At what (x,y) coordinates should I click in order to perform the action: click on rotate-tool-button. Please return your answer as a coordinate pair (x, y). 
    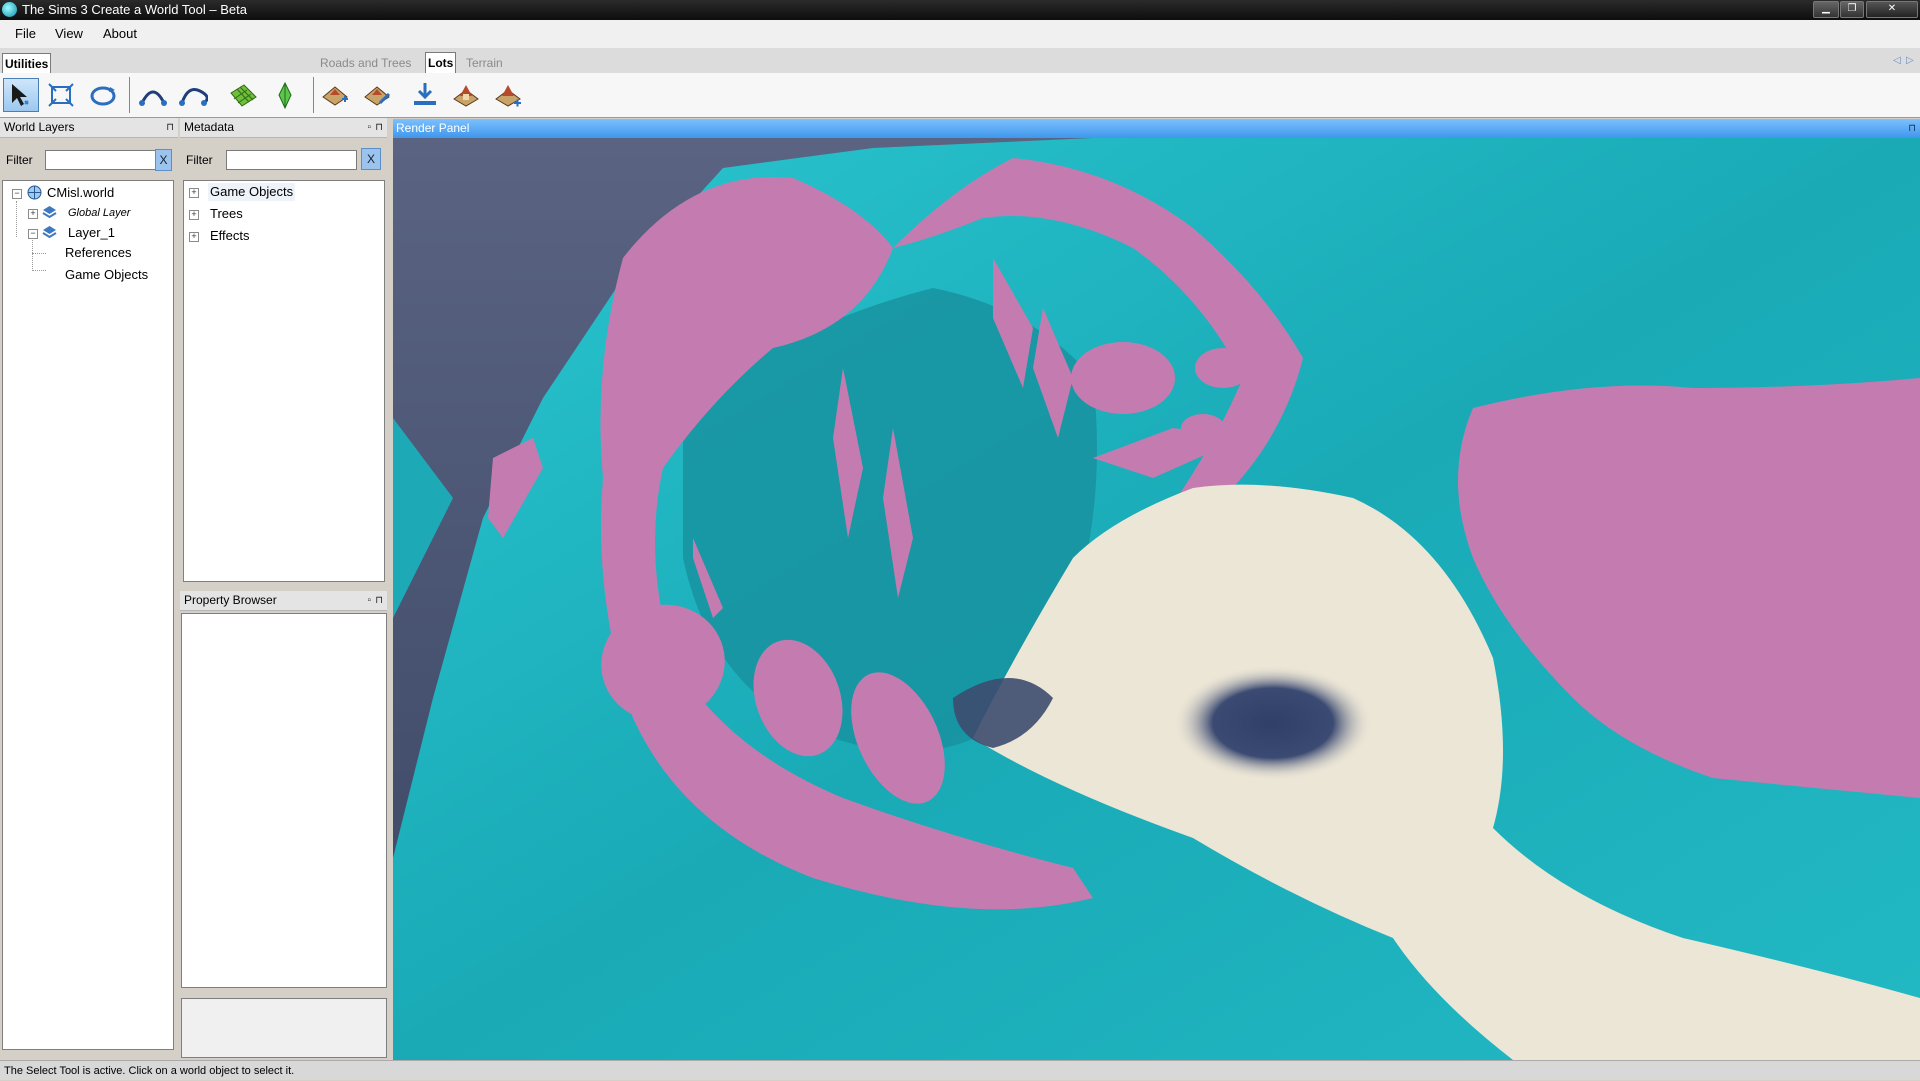
    Looking at the image, I should click on (103, 95).